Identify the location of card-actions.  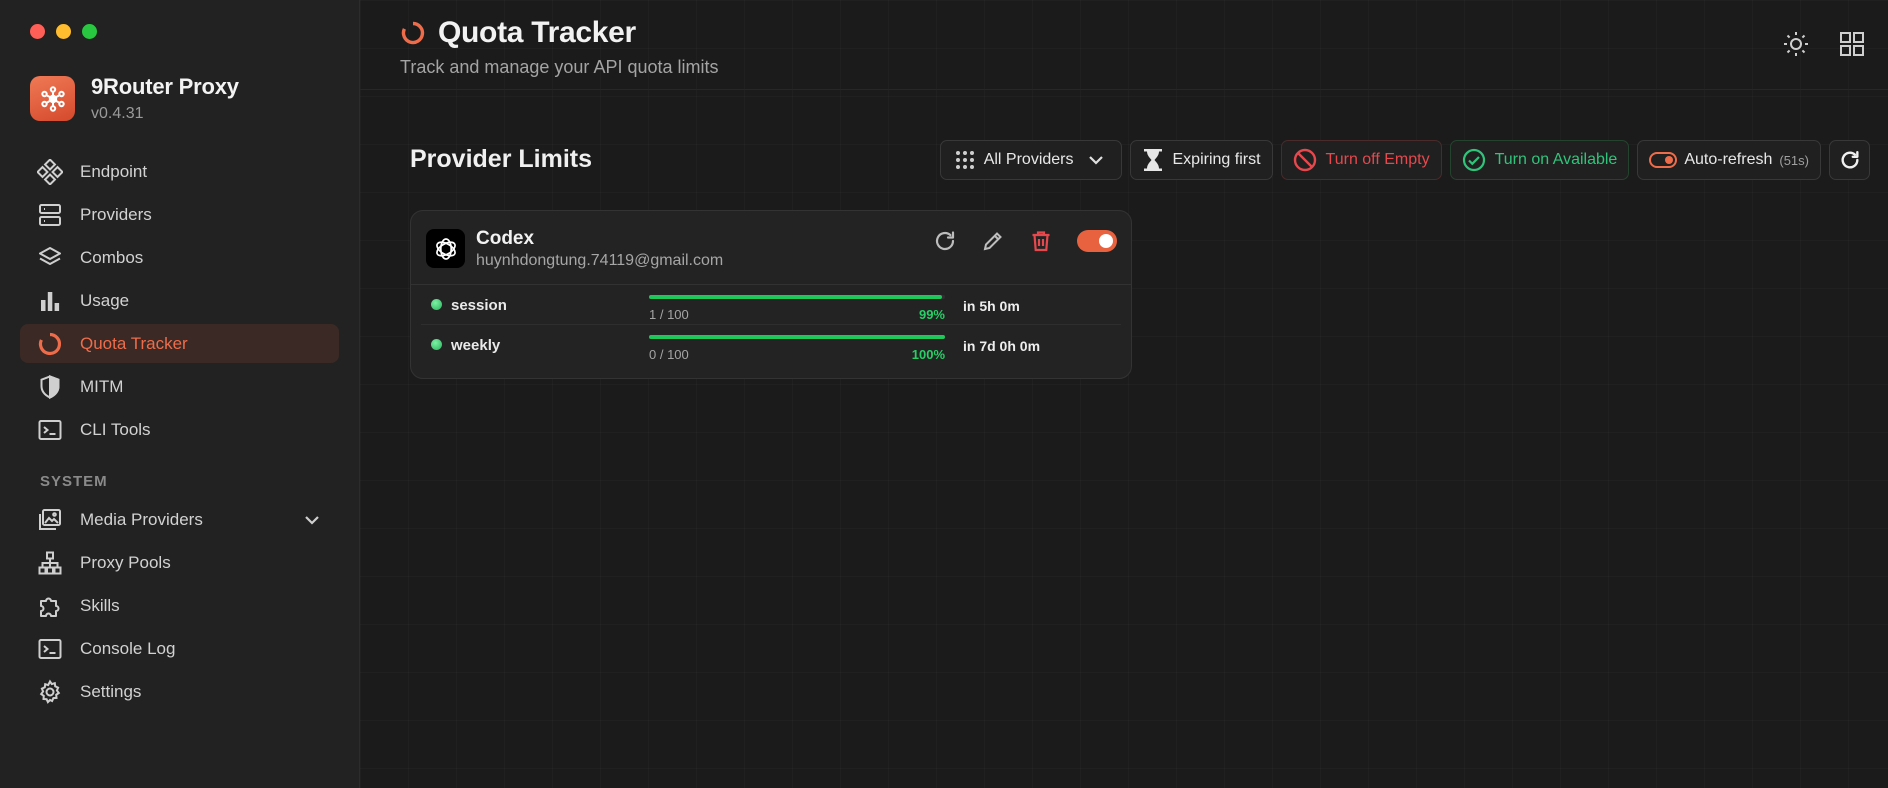
(1025, 241).